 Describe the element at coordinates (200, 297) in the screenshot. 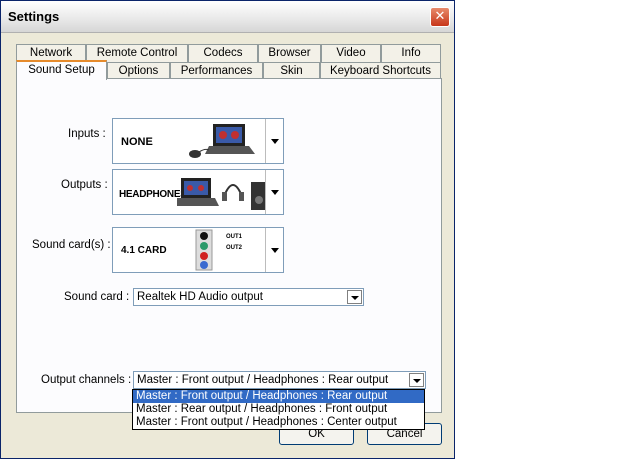

I see `sound-card-value: Realtek HD Audio output` at that location.